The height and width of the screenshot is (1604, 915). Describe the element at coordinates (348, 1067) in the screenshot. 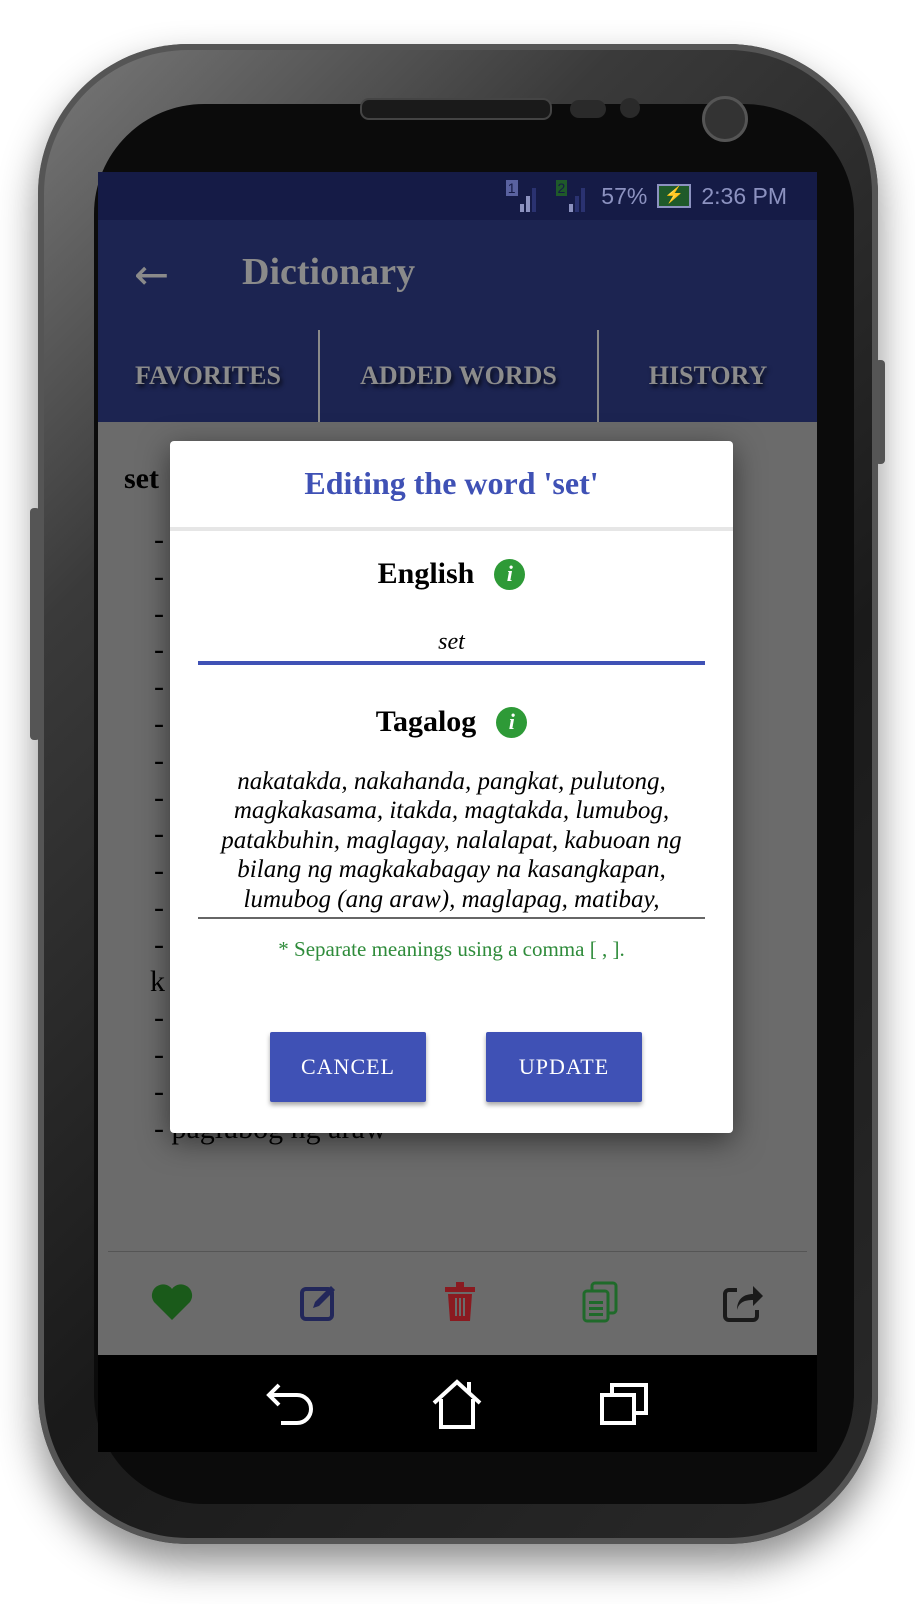

I see `cancel-button: CANCEL` at that location.